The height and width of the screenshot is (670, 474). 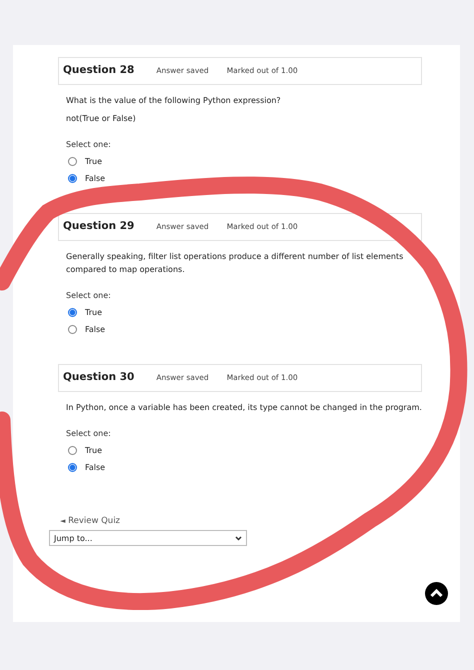 What do you see at coordinates (98, 226) in the screenshot?
I see `question-title: Question 29` at bounding box center [98, 226].